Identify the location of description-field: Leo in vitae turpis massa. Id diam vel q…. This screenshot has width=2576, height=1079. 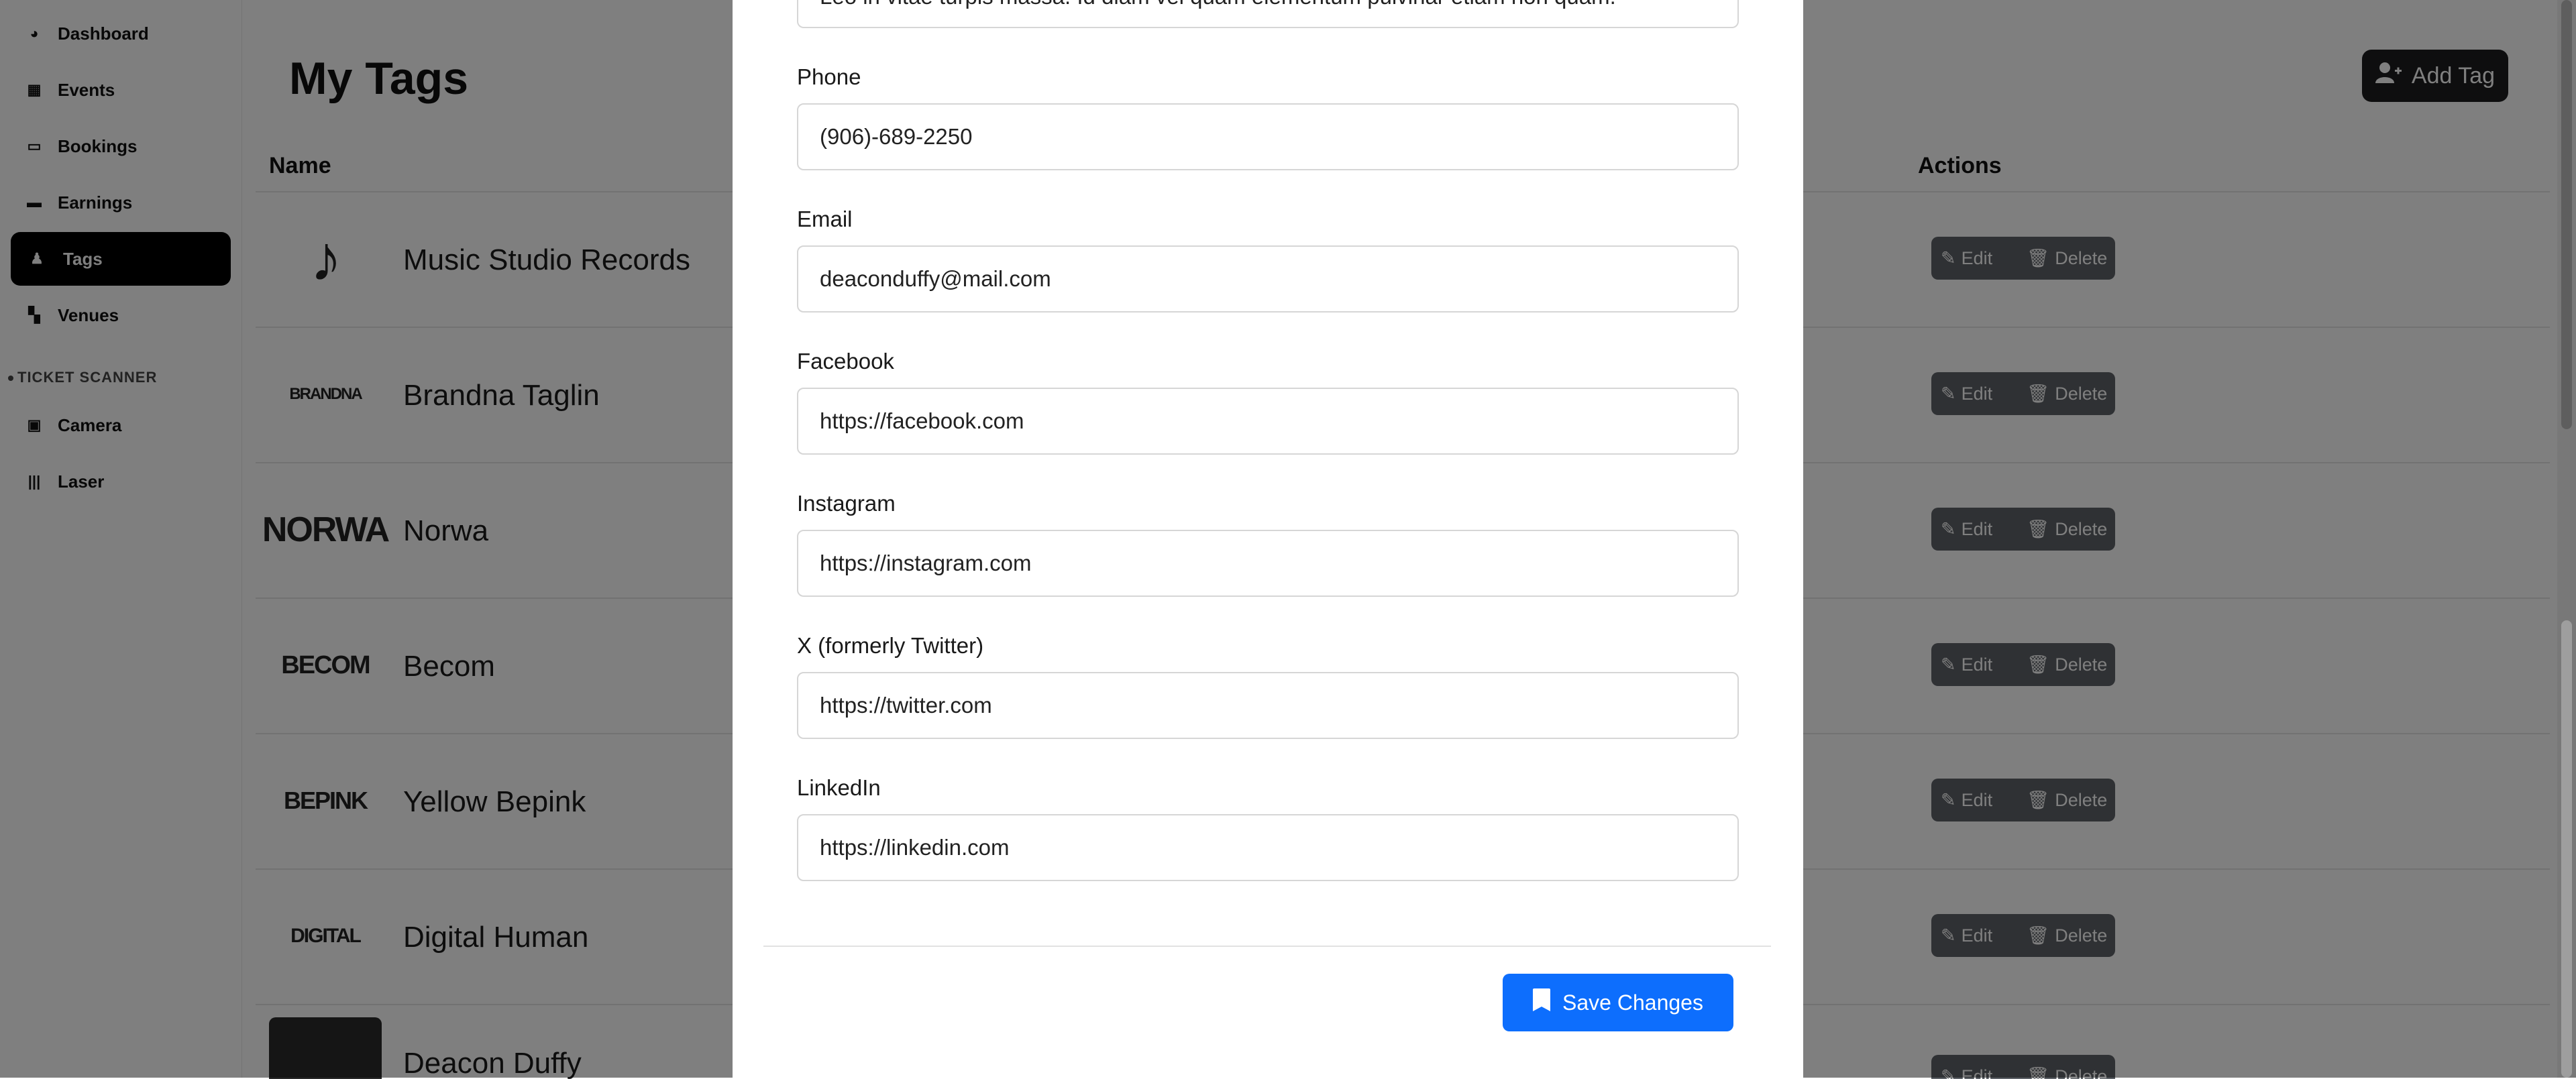
(1268, 14).